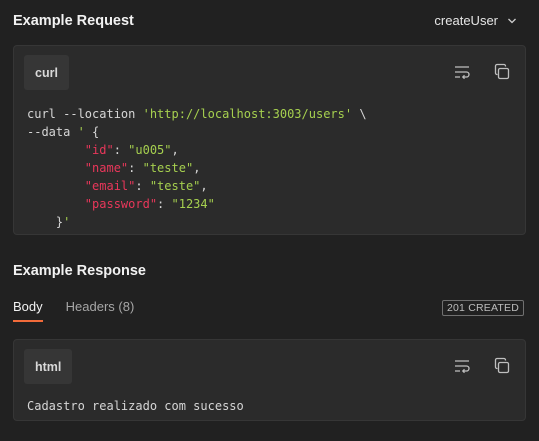 This screenshot has width=539, height=441. Describe the element at coordinates (142, 168) in the screenshot. I see `code-line: "name": "teste",` at that location.